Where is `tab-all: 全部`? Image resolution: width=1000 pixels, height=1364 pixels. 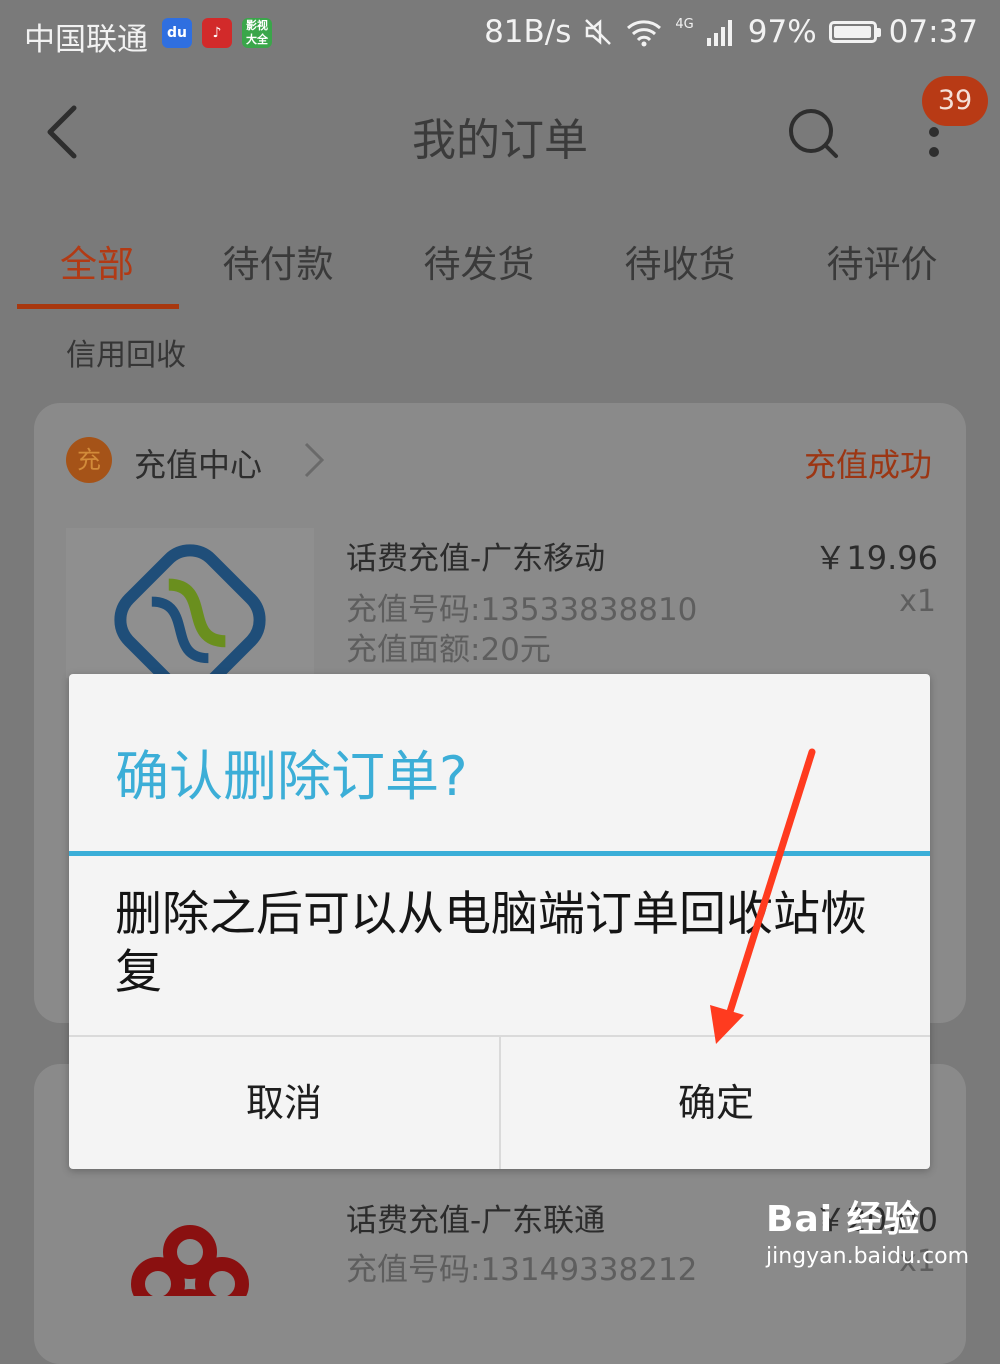
tab-all: 全部 is located at coordinates (97, 261).